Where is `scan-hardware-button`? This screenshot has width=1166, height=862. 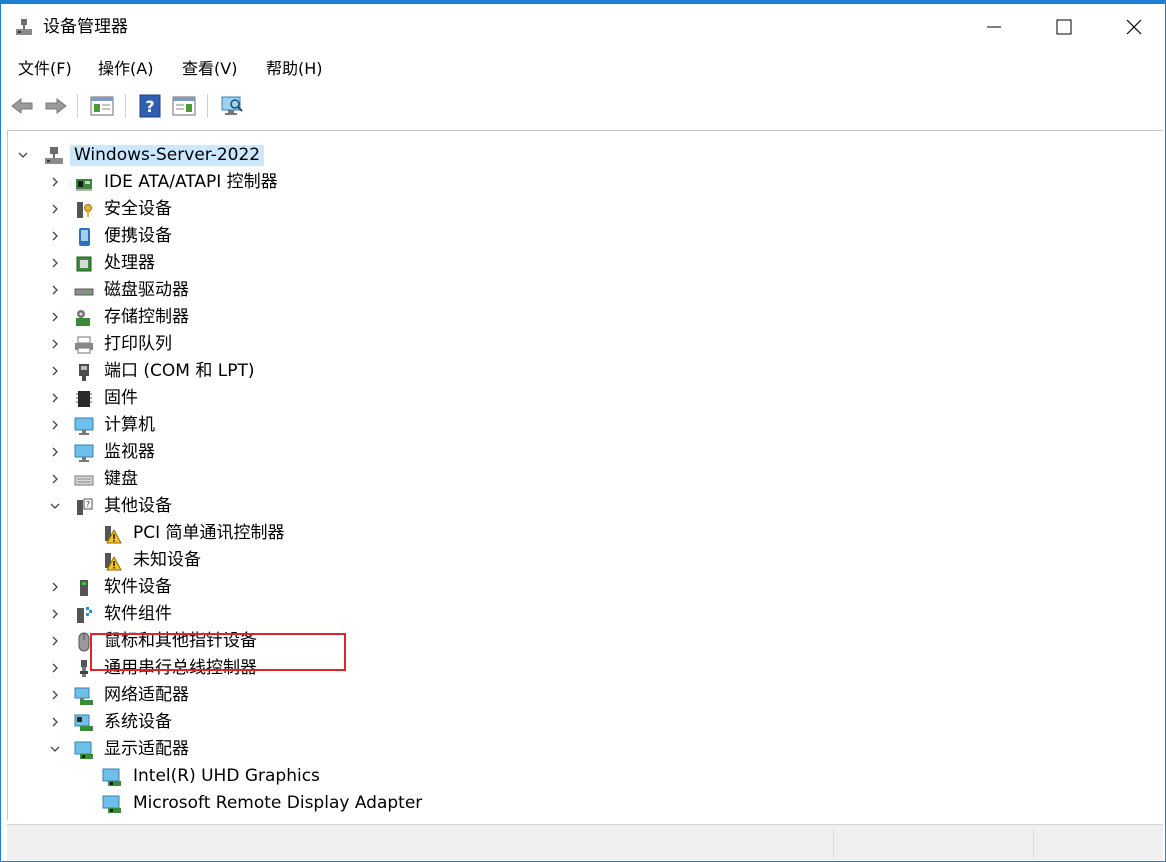
scan-hardware-button is located at coordinates (232, 106).